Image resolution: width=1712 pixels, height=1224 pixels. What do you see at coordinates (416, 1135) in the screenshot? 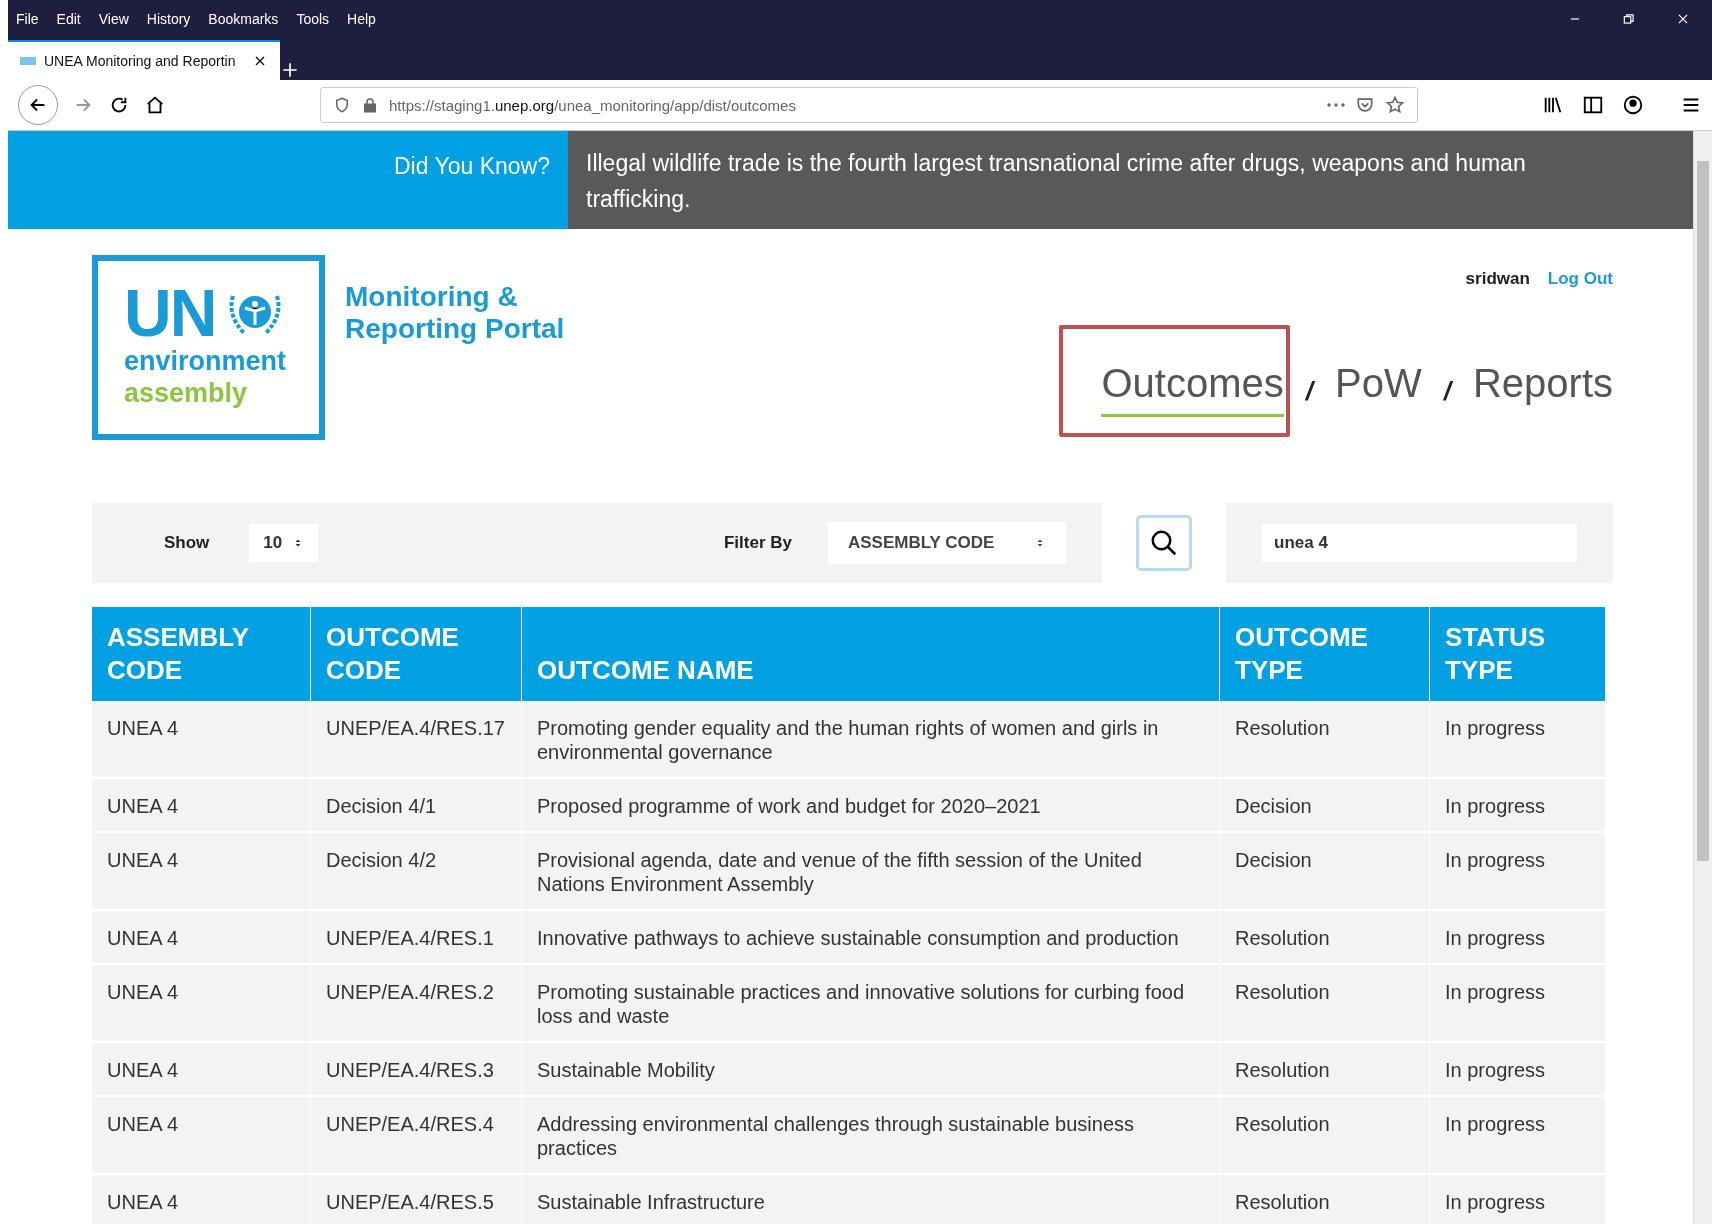
I see `table-cell: UNEP/EA.4/RES.4` at bounding box center [416, 1135].